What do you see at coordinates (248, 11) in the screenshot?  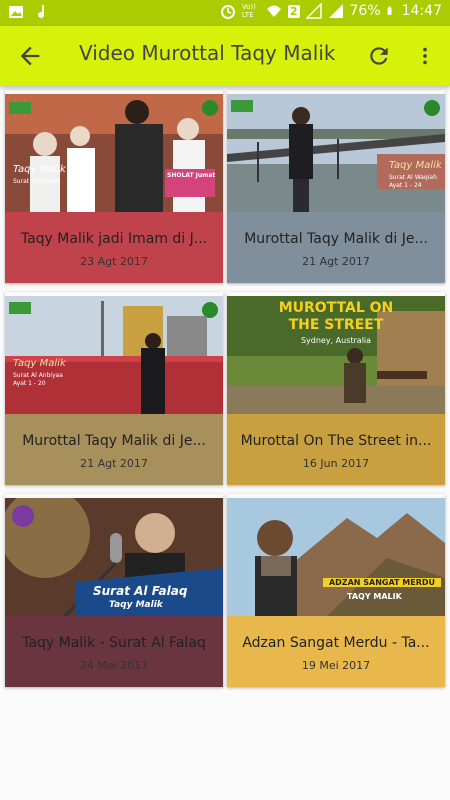 I see `network-label: Vo)) LTE` at bounding box center [248, 11].